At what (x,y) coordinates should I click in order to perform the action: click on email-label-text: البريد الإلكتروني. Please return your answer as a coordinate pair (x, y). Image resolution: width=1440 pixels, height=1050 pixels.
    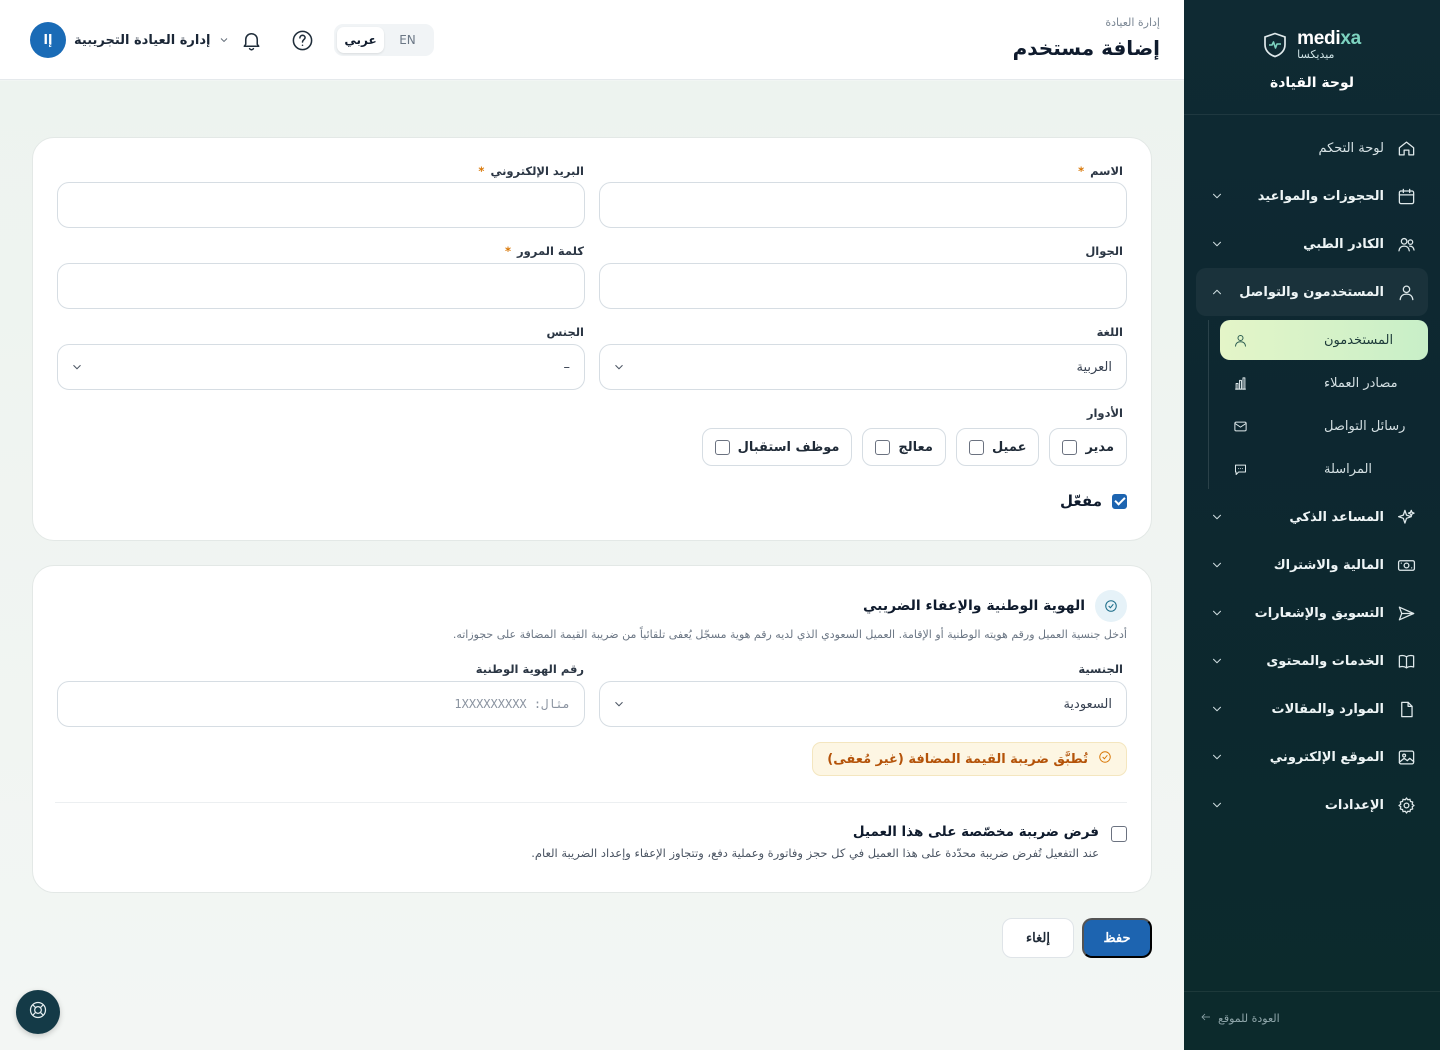
    Looking at the image, I should click on (537, 171).